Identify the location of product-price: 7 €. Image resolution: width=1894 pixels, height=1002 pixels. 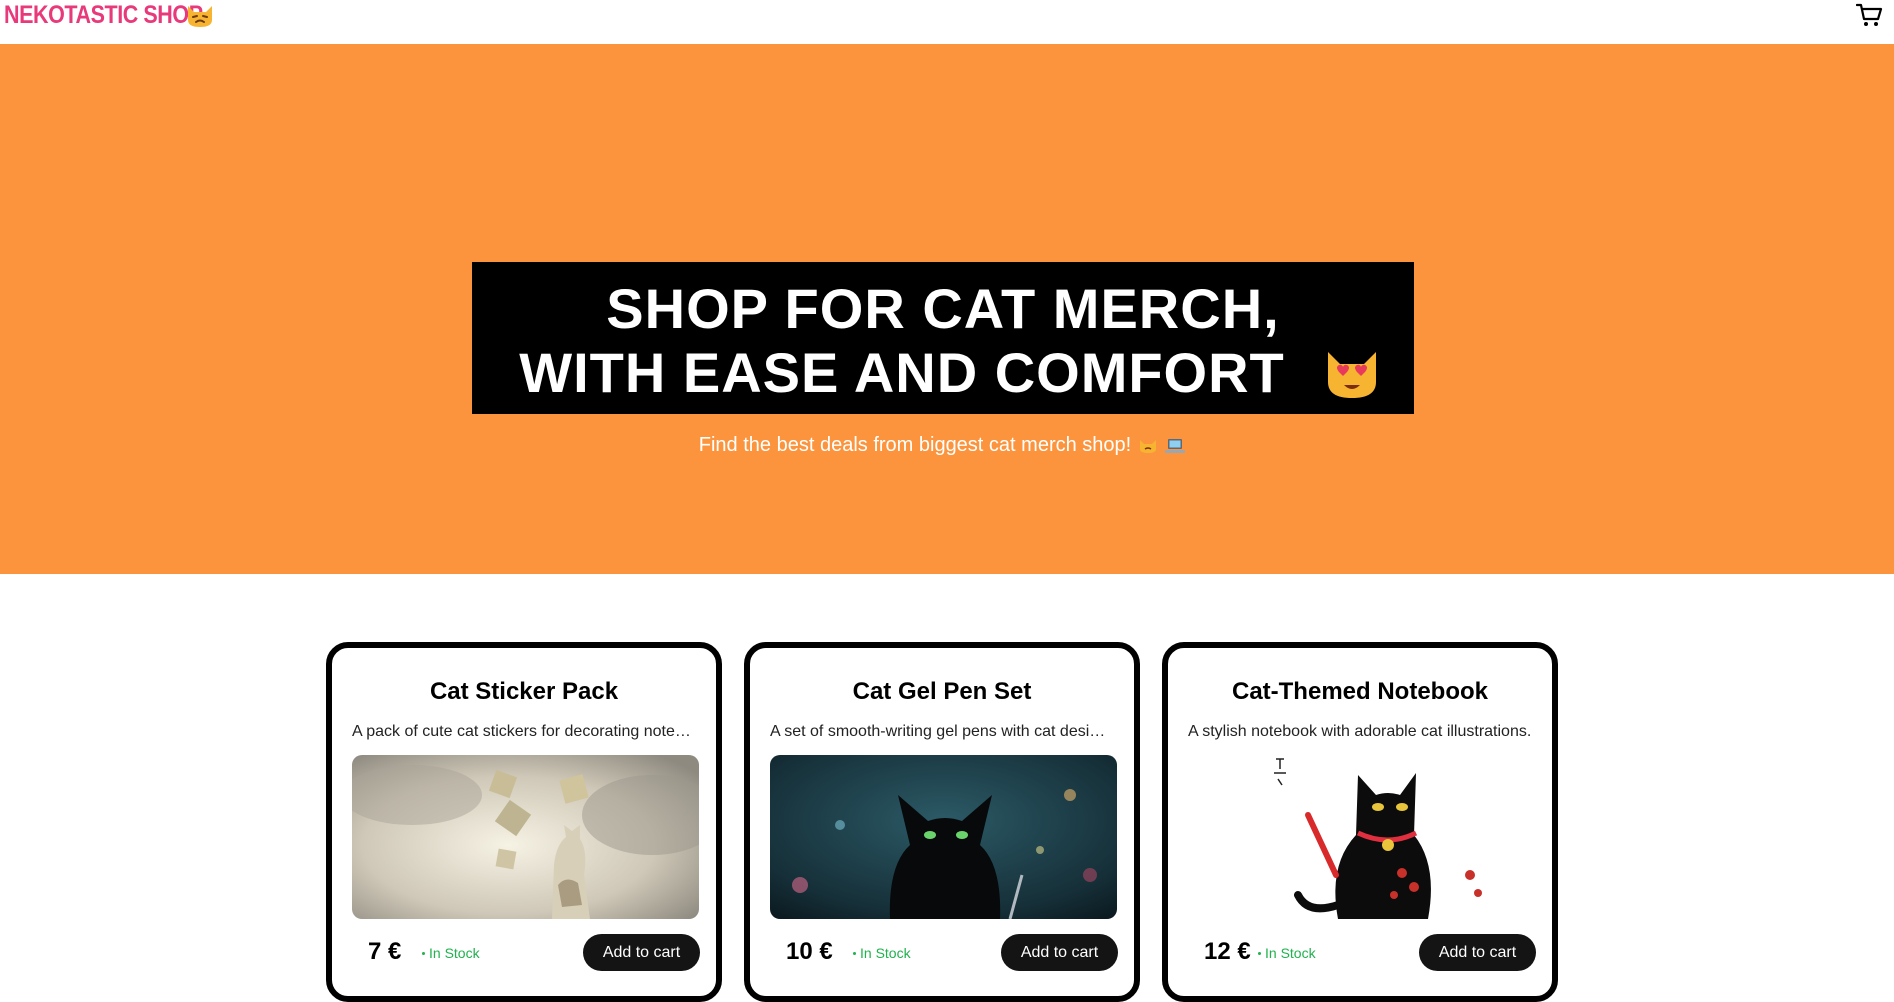
(385, 951).